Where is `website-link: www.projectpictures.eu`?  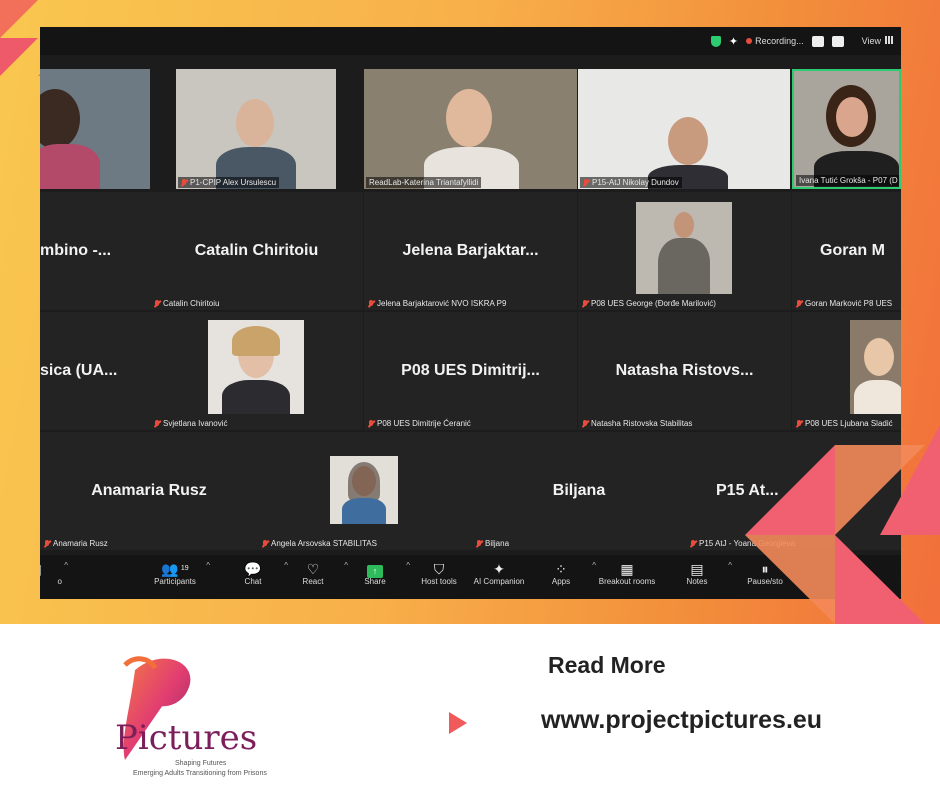 website-link: www.projectpictures.eu is located at coordinates (681, 720).